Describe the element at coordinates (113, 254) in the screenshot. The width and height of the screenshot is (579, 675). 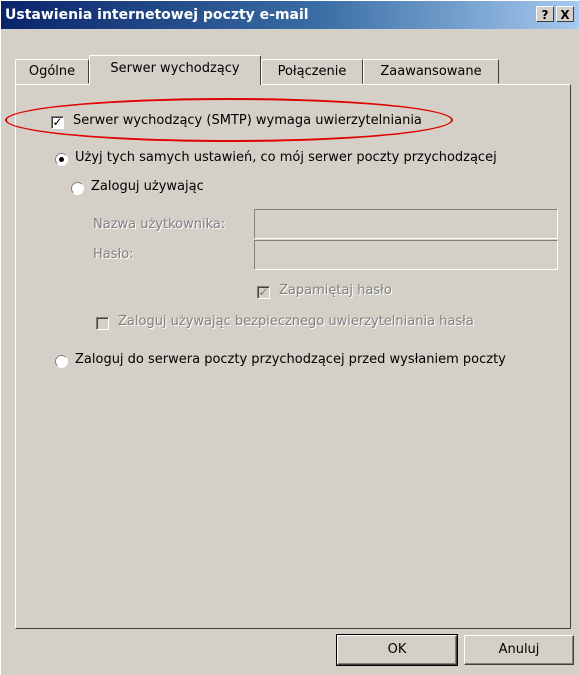
I see `password-label: Hasło:` at that location.